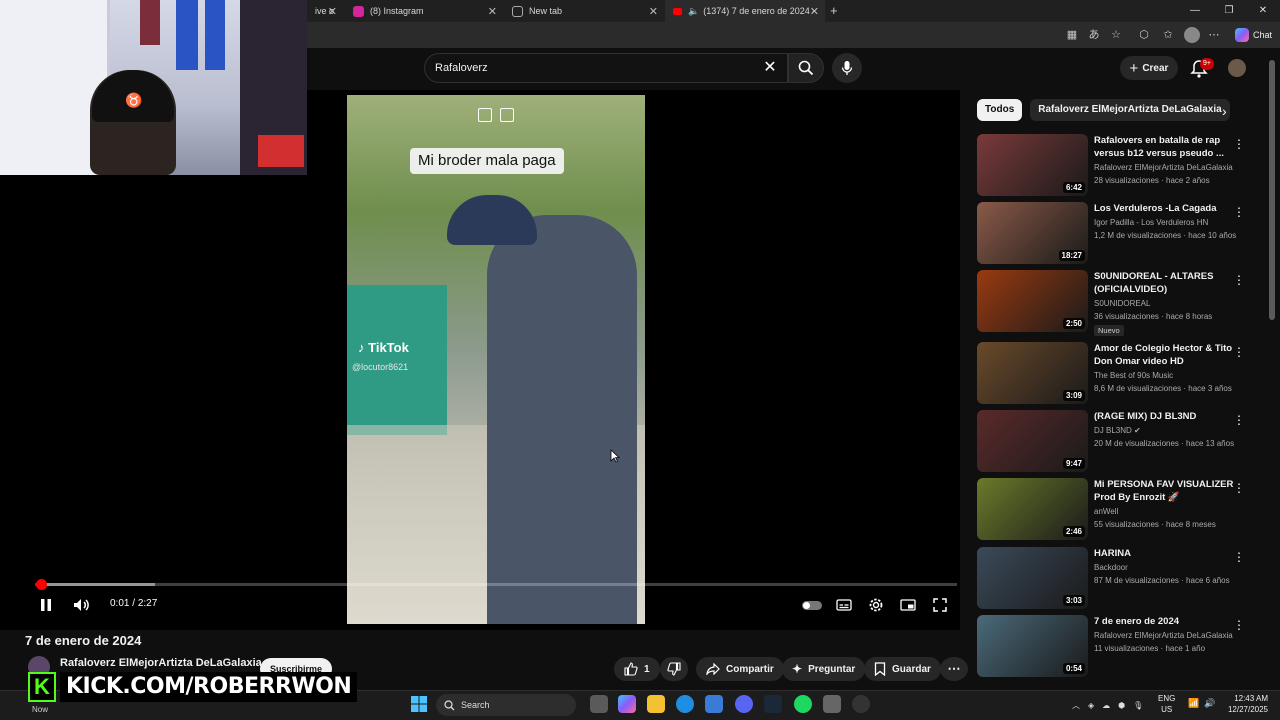  I want to click on video-thumbnail: 3:03, so click(1032, 578).